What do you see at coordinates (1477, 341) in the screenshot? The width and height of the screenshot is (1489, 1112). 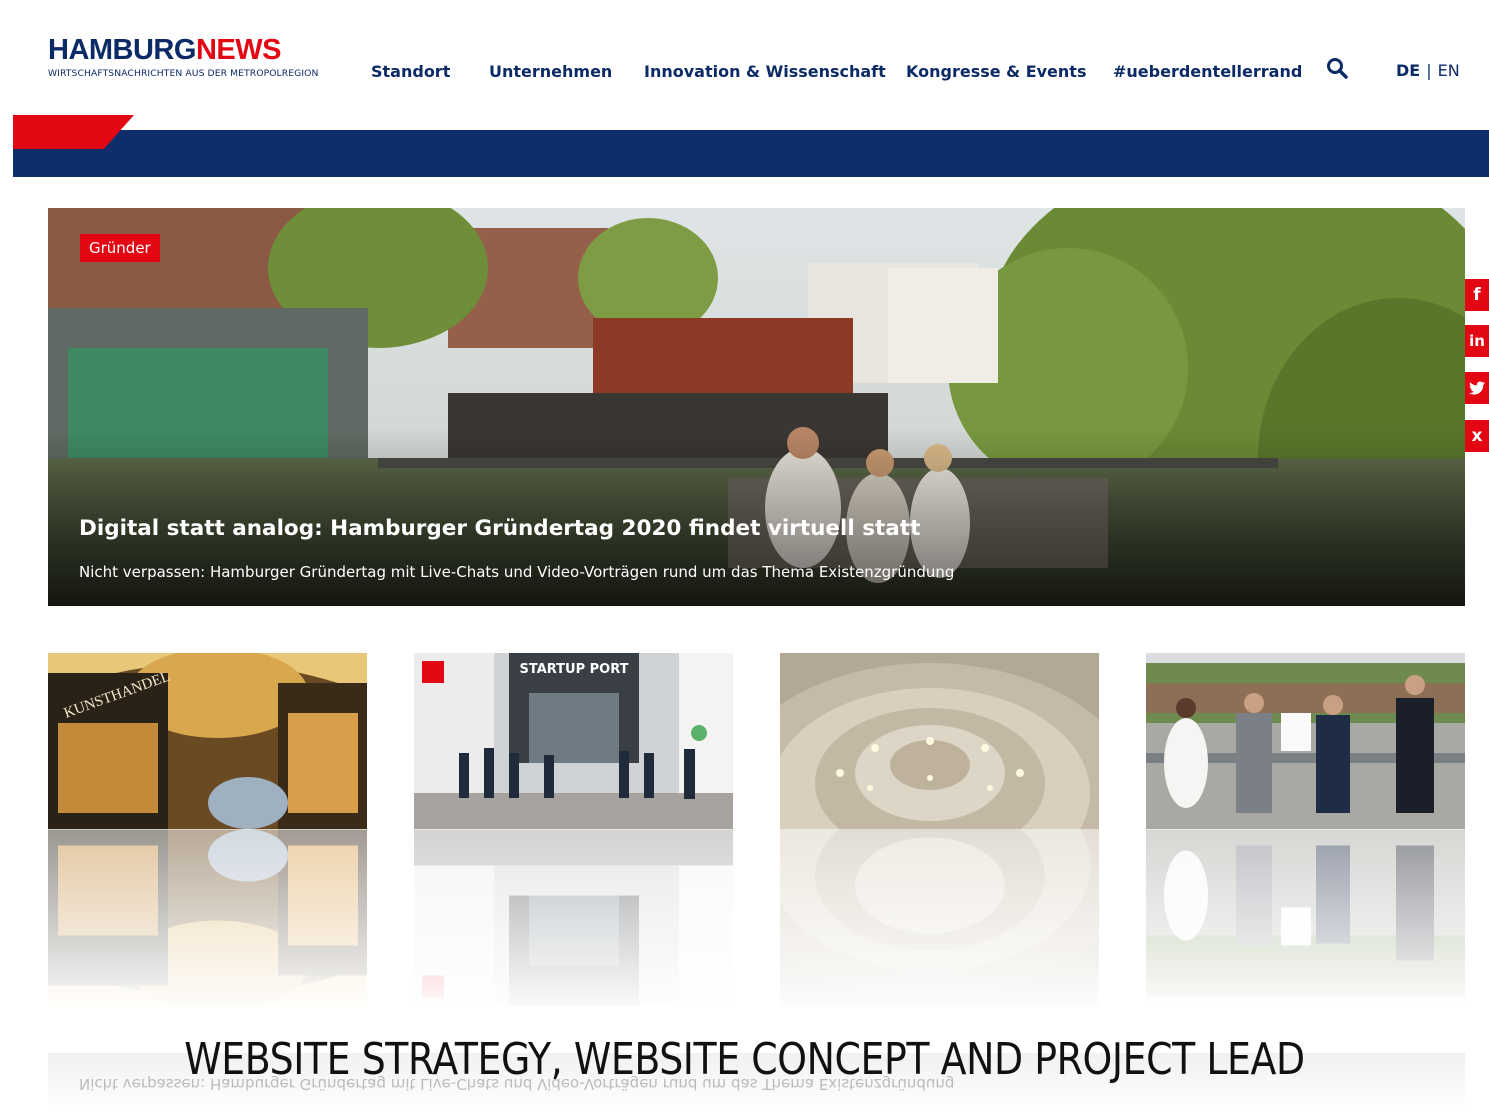 I see `linkedin-share-button: in` at bounding box center [1477, 341].